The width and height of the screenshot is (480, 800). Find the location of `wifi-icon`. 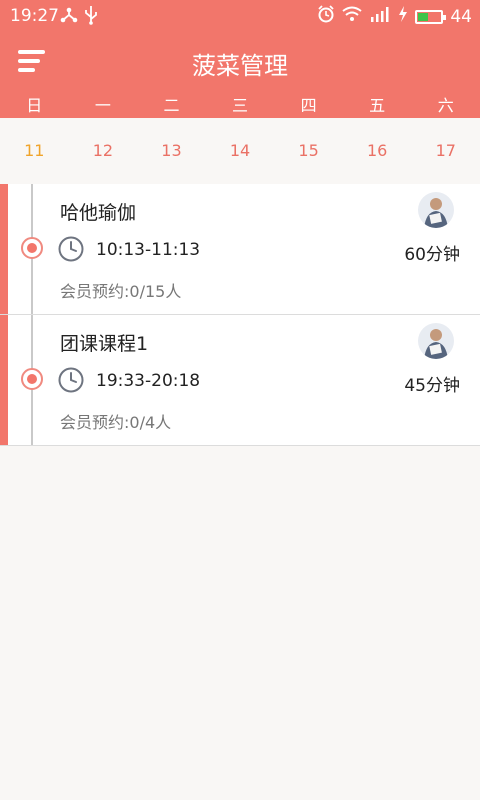

wifi-icon is located at coordinates (352, 16).